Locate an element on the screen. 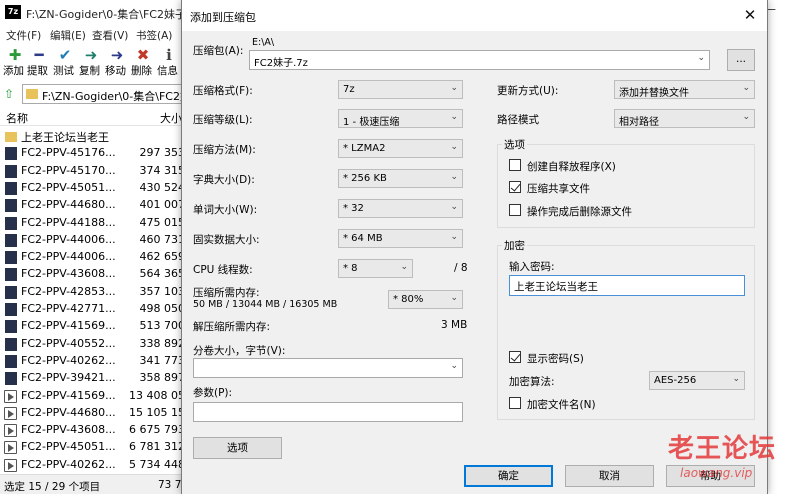 The height and width of the screenshot is (494, 800). sfx-checkbox is located at coordinates (515, 165).